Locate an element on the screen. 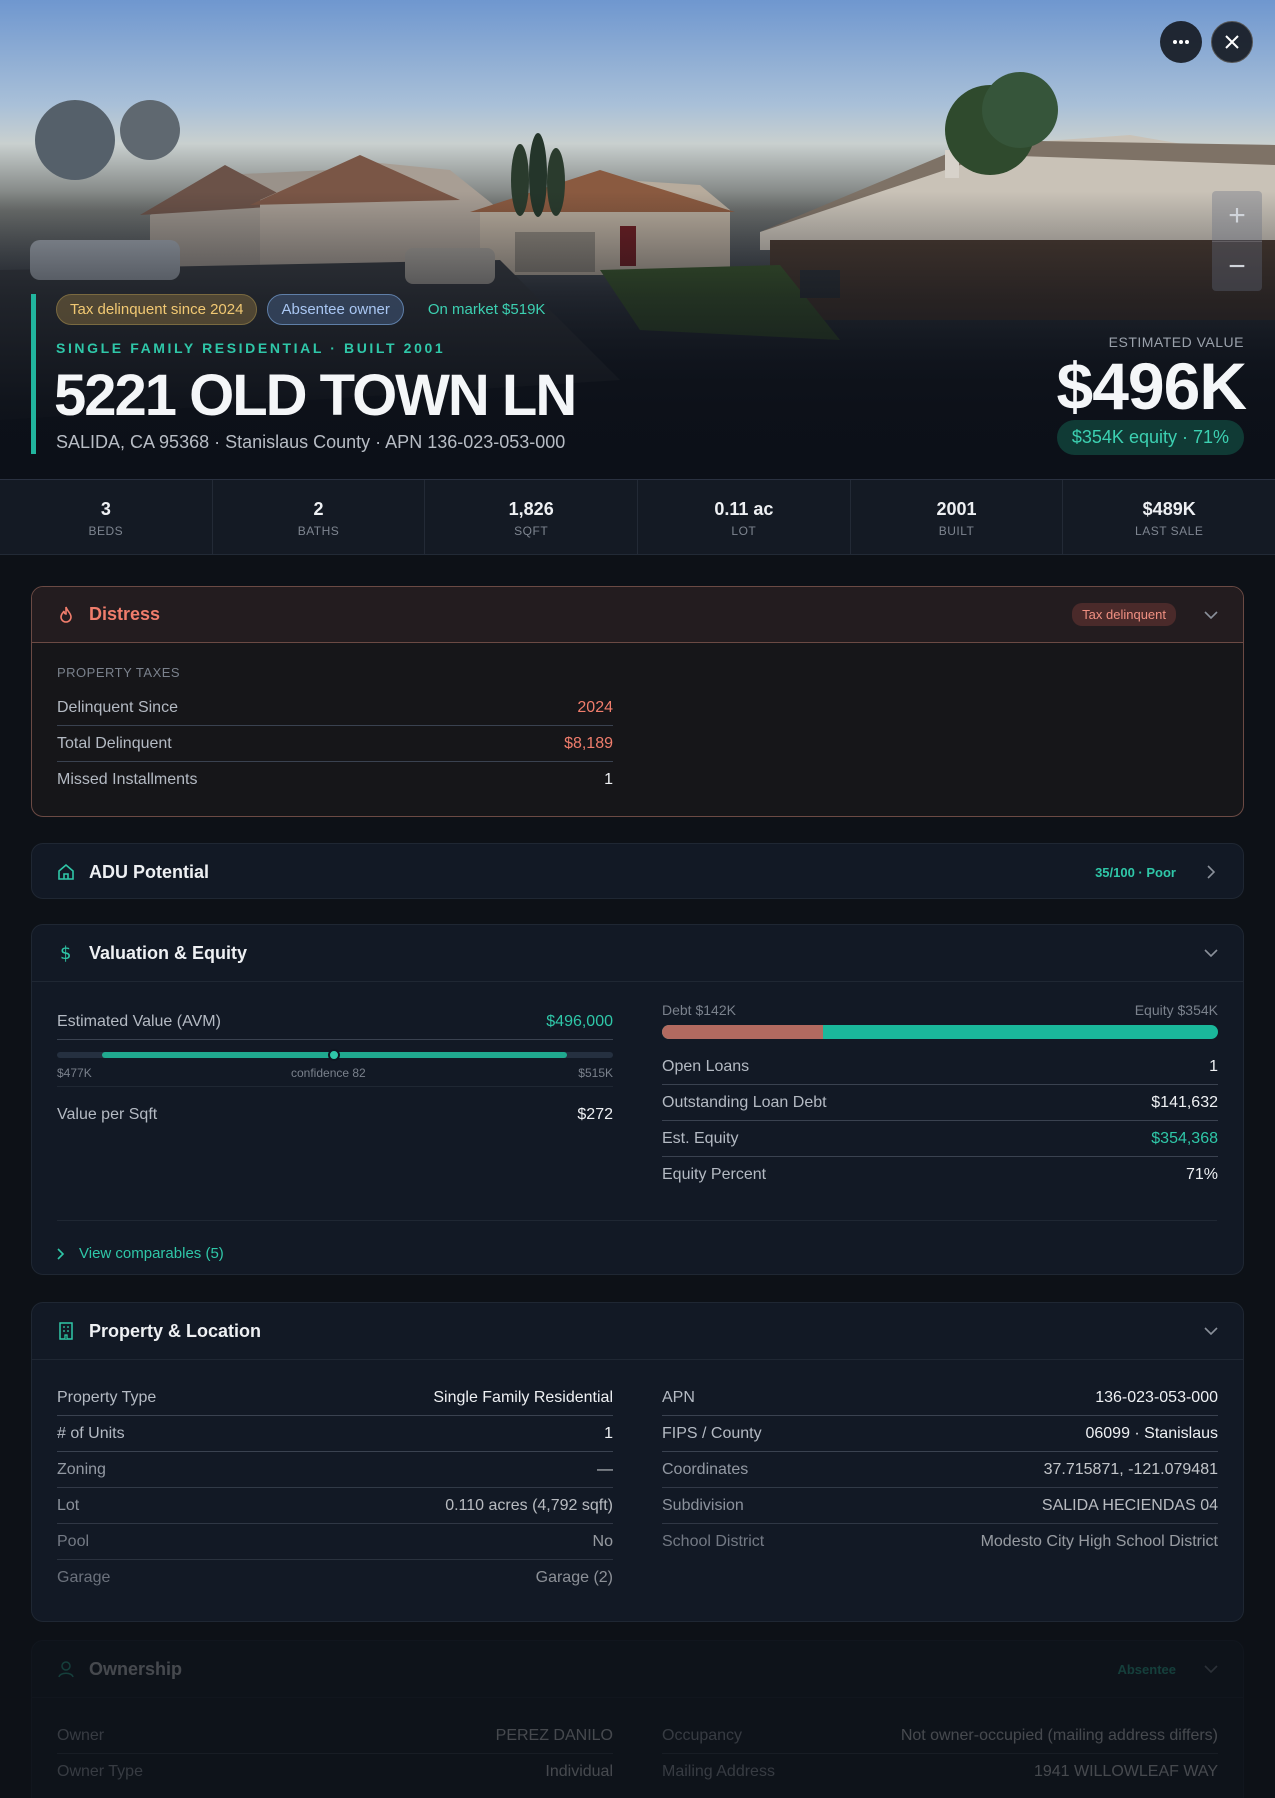 This screenshot has height=1798, width=1275. table-row: Mailing Address 1941 WILLOWLEAF WAY is located at coordinates (940, 1771).